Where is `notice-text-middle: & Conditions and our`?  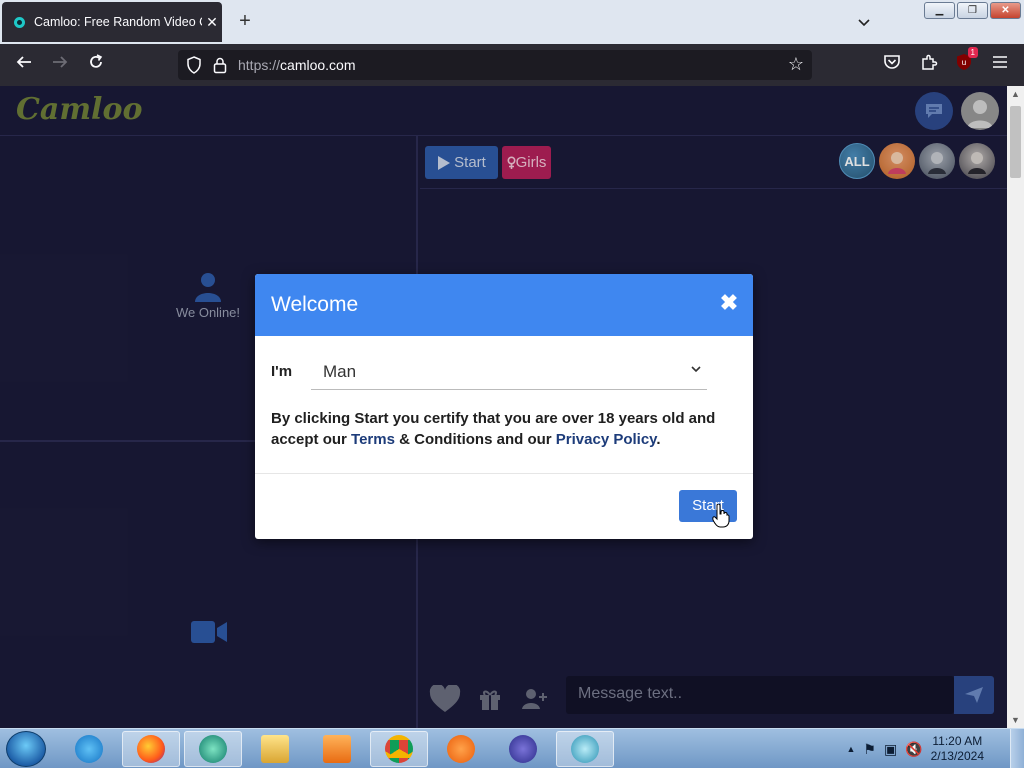
notice-text-middle: & Conditions and our is located at coordinates (475, 439).